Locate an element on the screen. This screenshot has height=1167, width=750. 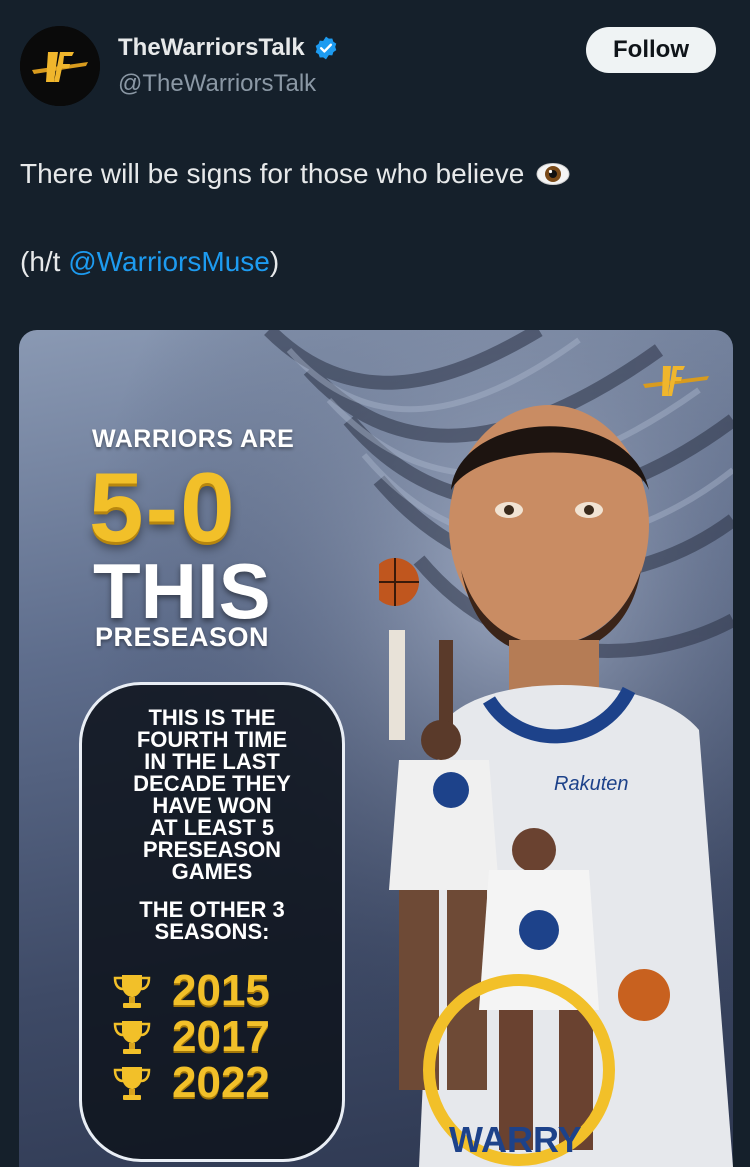
box-line: PRESEASON is located at coordinates (212, 849).